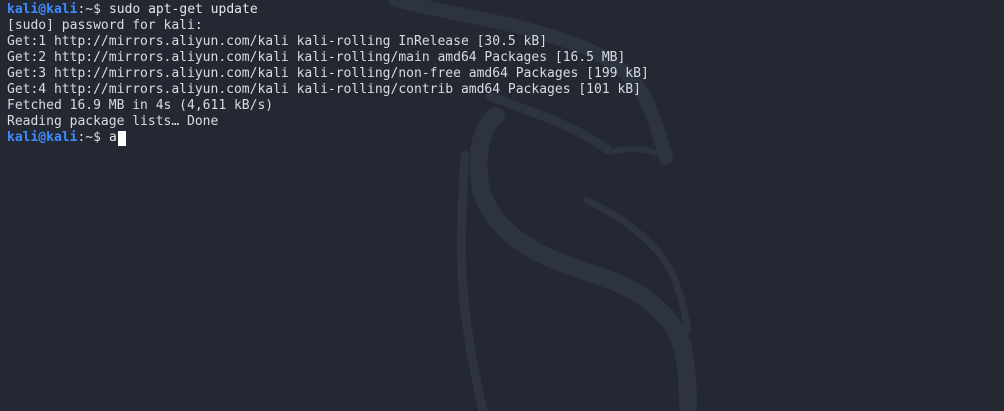 Image resolution: width=1004 pixels, height=411 pixels. I want to click on text-cursor, so click(121, 138).